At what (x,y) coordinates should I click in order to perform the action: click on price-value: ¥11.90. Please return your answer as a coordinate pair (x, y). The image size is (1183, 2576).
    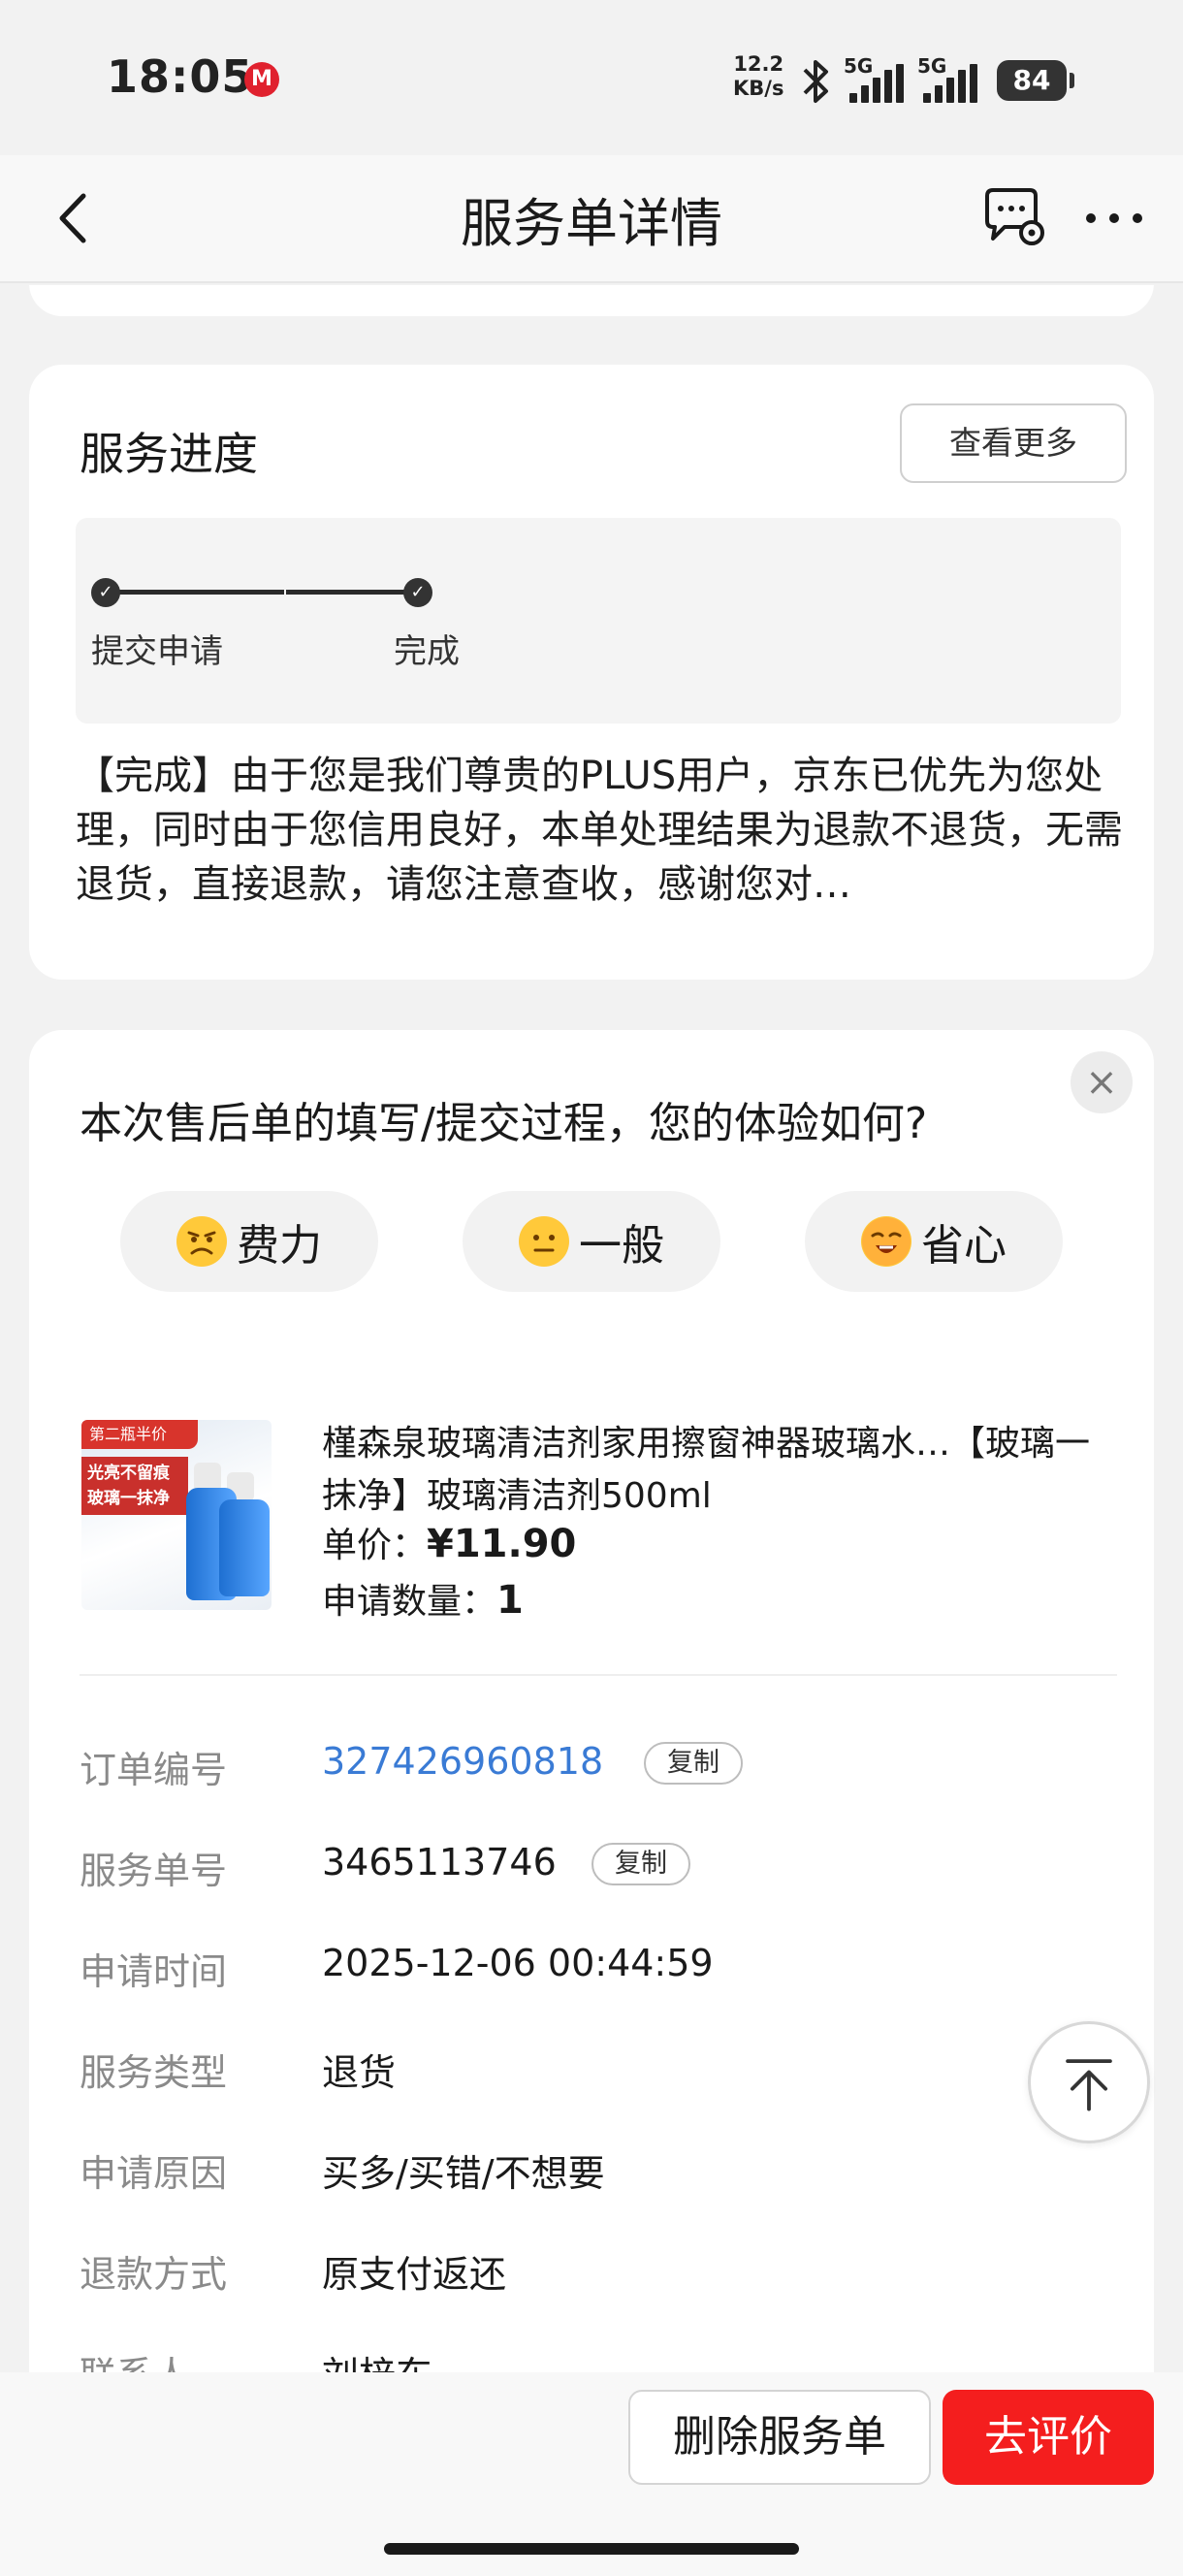
    Looking at the image, I should click on (502, 1544).